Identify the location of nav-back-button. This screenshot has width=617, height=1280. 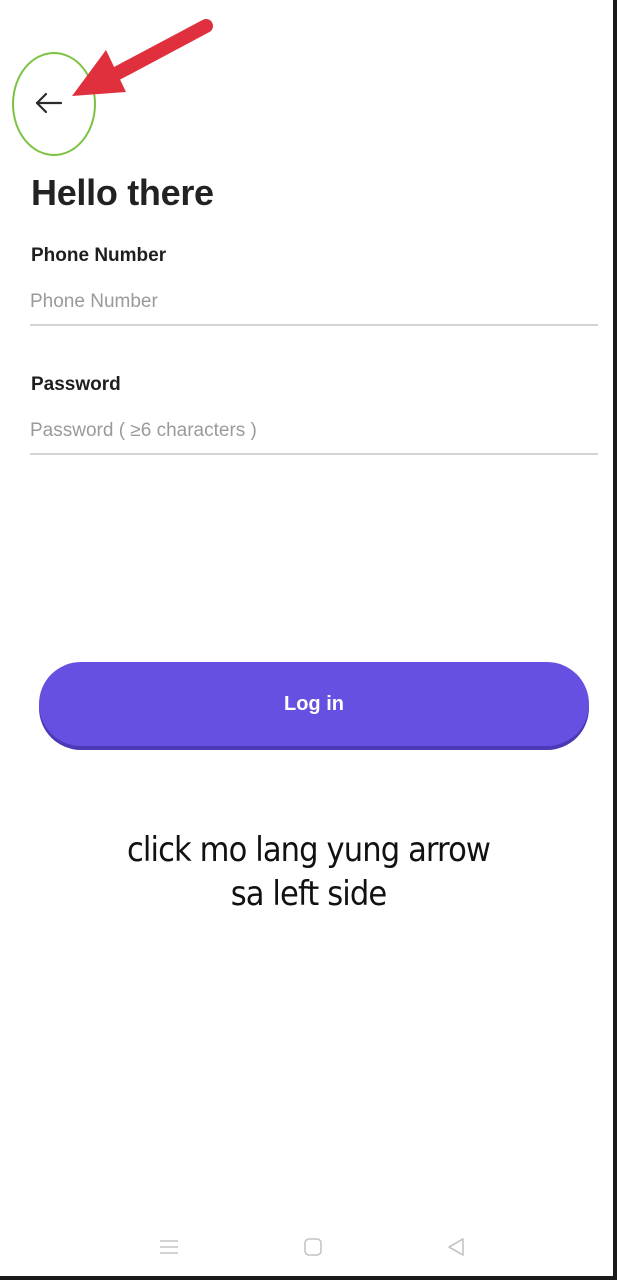
(456, 1247).